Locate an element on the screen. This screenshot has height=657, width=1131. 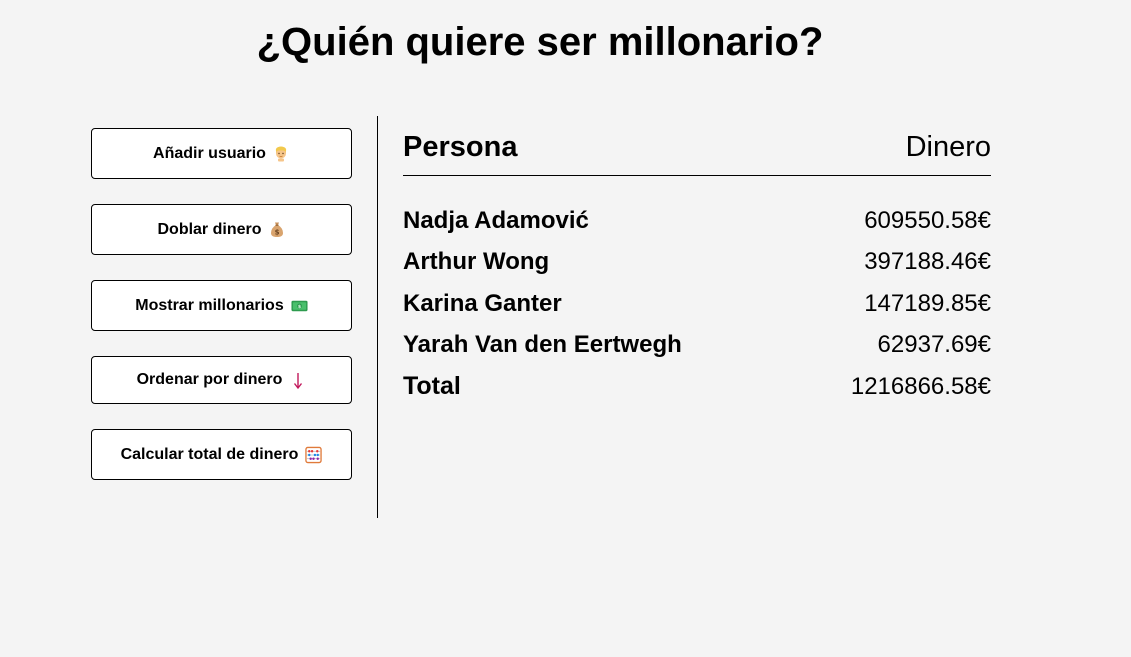
person-name: Nadja Adamović is located at coordinates (496, 220).